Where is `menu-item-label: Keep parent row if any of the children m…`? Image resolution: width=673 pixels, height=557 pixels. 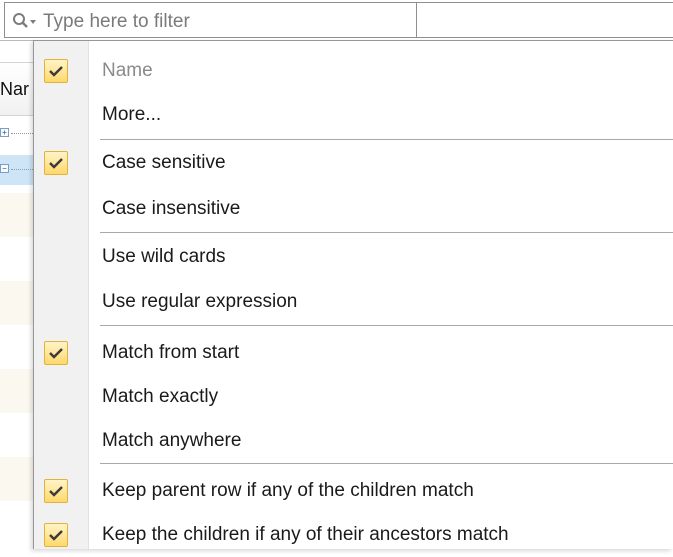 menu-item-label: Keep parent row if any of the children m… is located at coordinates (288, 490).